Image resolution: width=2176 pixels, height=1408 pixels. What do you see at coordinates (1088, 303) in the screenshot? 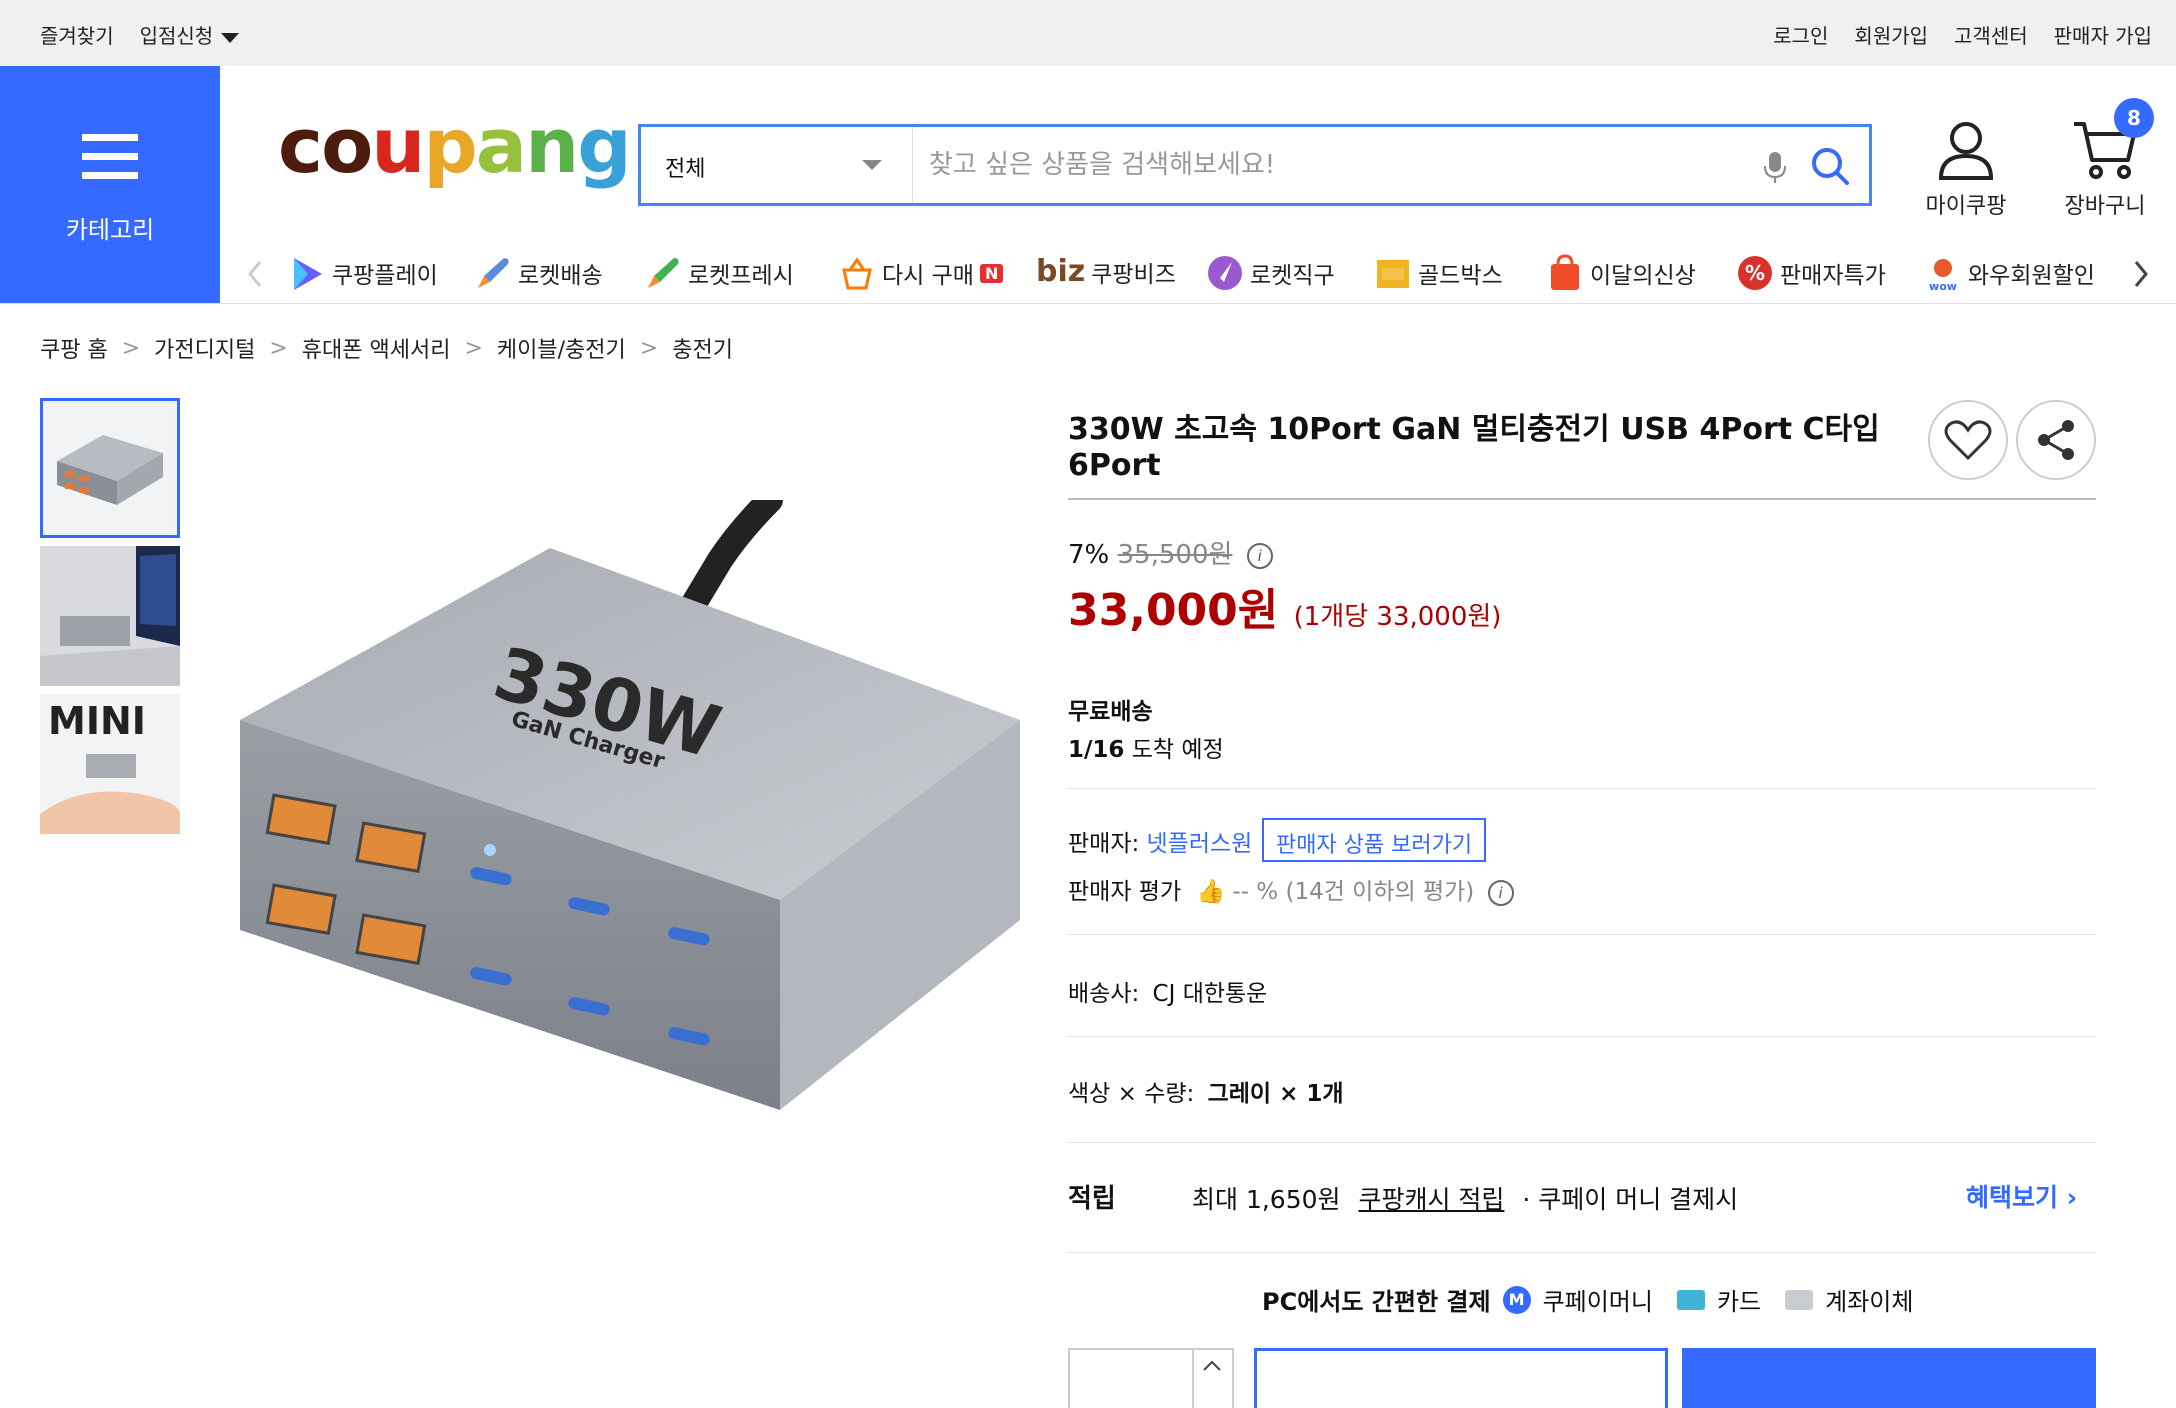
I see `header-divider` at bounding box center [1088, 303].